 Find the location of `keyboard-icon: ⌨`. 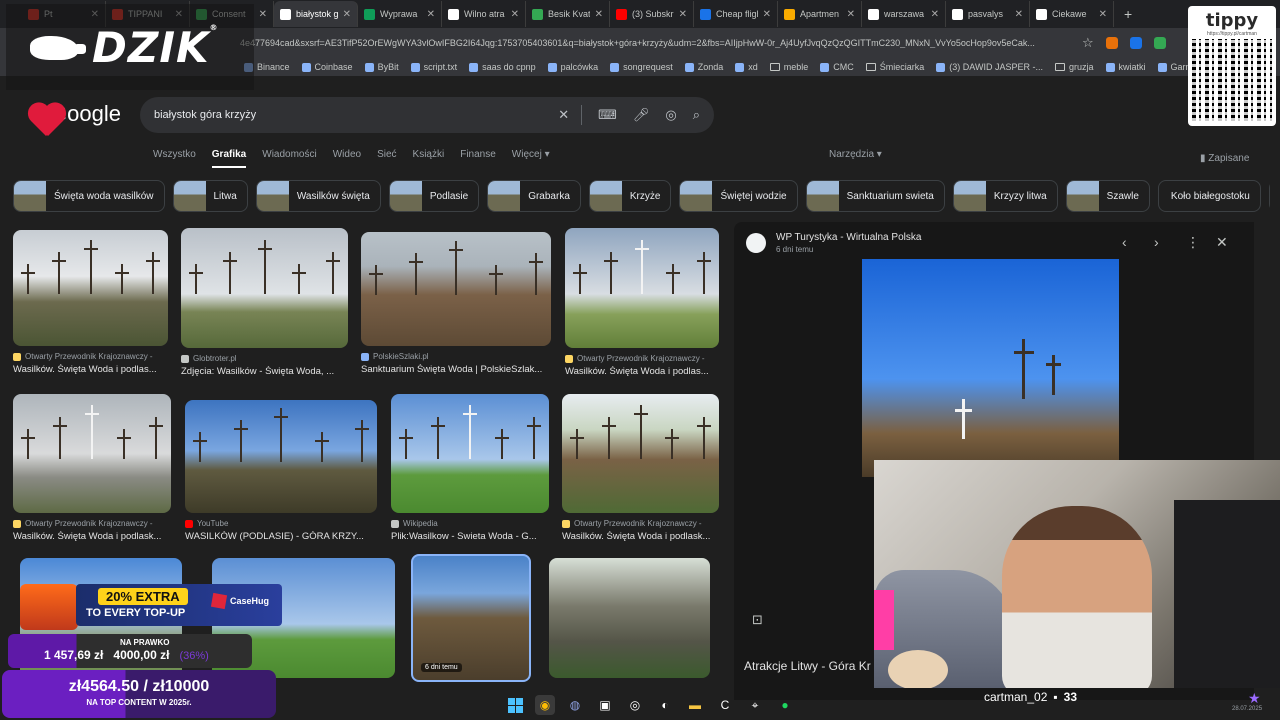

keyboard-icon: ⌨ is located at coordinates (607, 115).